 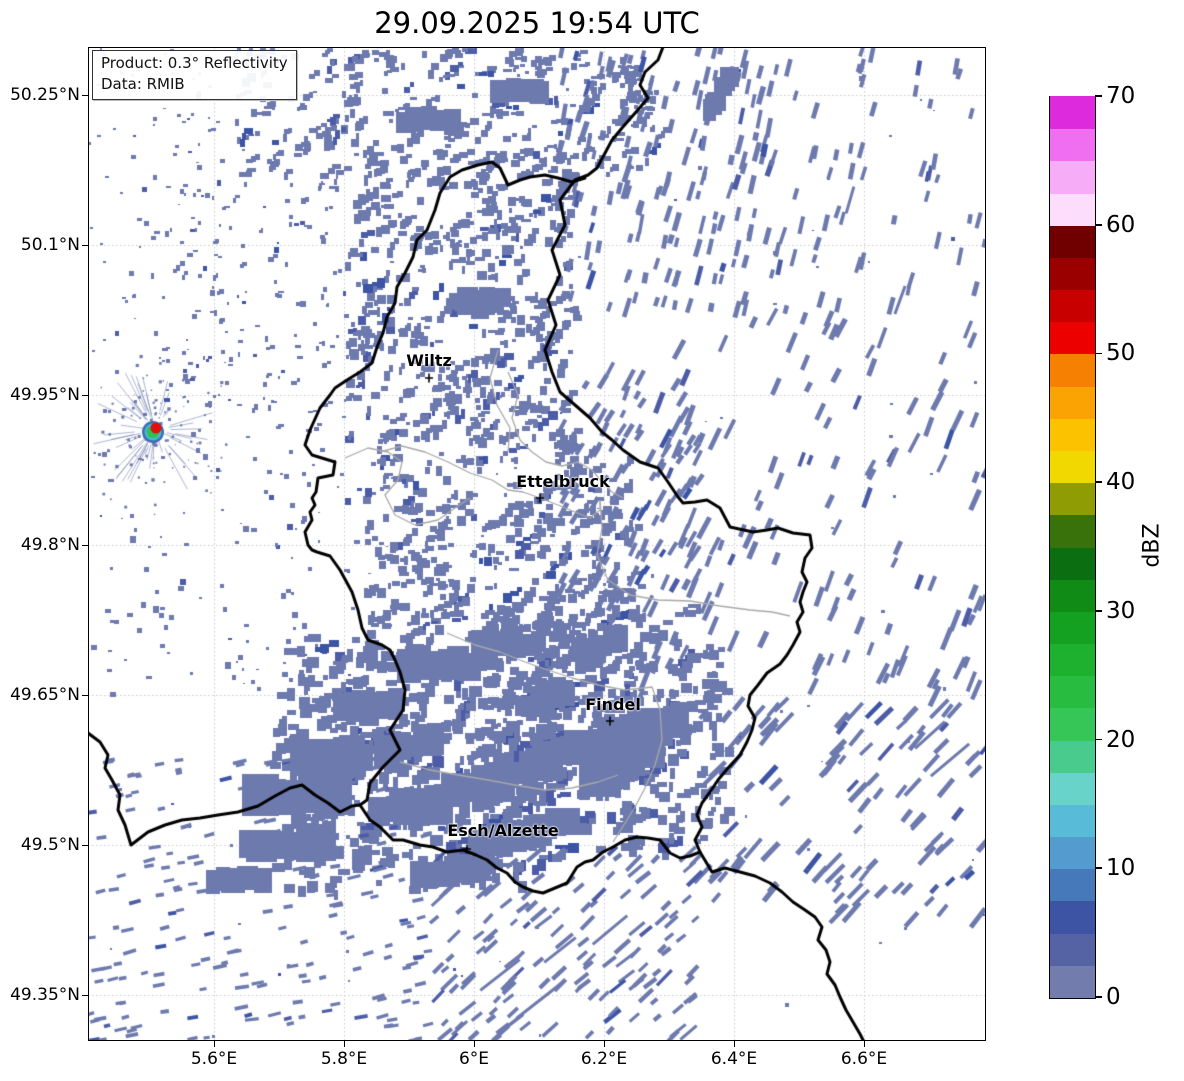 What do you see at coordinates (45, 95) in the screenshot?
I see `y-tick-label: 50.25°N` at bounding box center [45, 95].